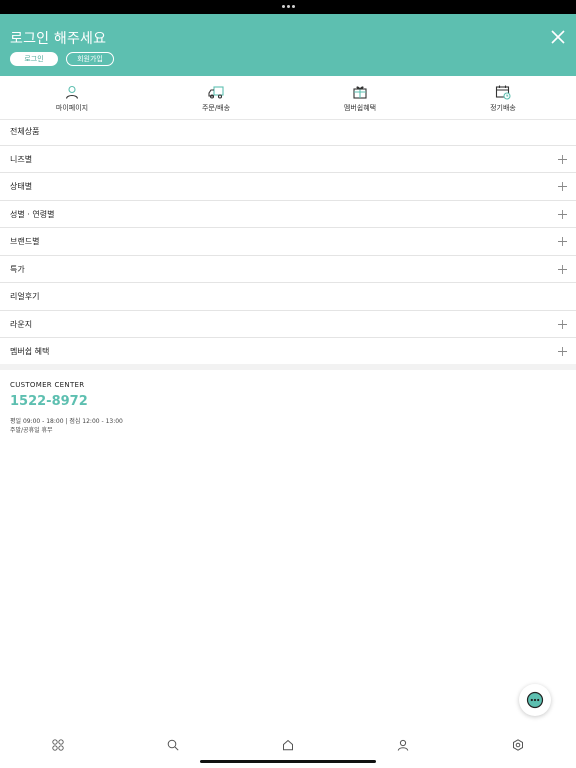 This screenshot has height=768, width=576. I want to click on chat-bubble-icon, so click(535, 700).